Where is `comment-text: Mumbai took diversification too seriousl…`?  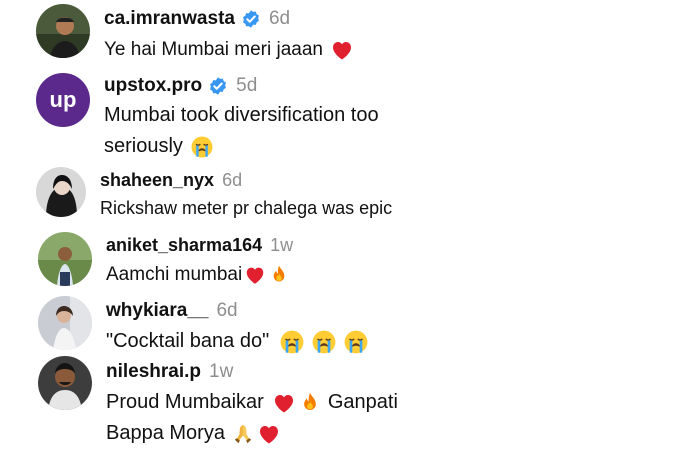
comment-text: Mumbai took diversification too seriousl… is located at coordinates (241, 131).